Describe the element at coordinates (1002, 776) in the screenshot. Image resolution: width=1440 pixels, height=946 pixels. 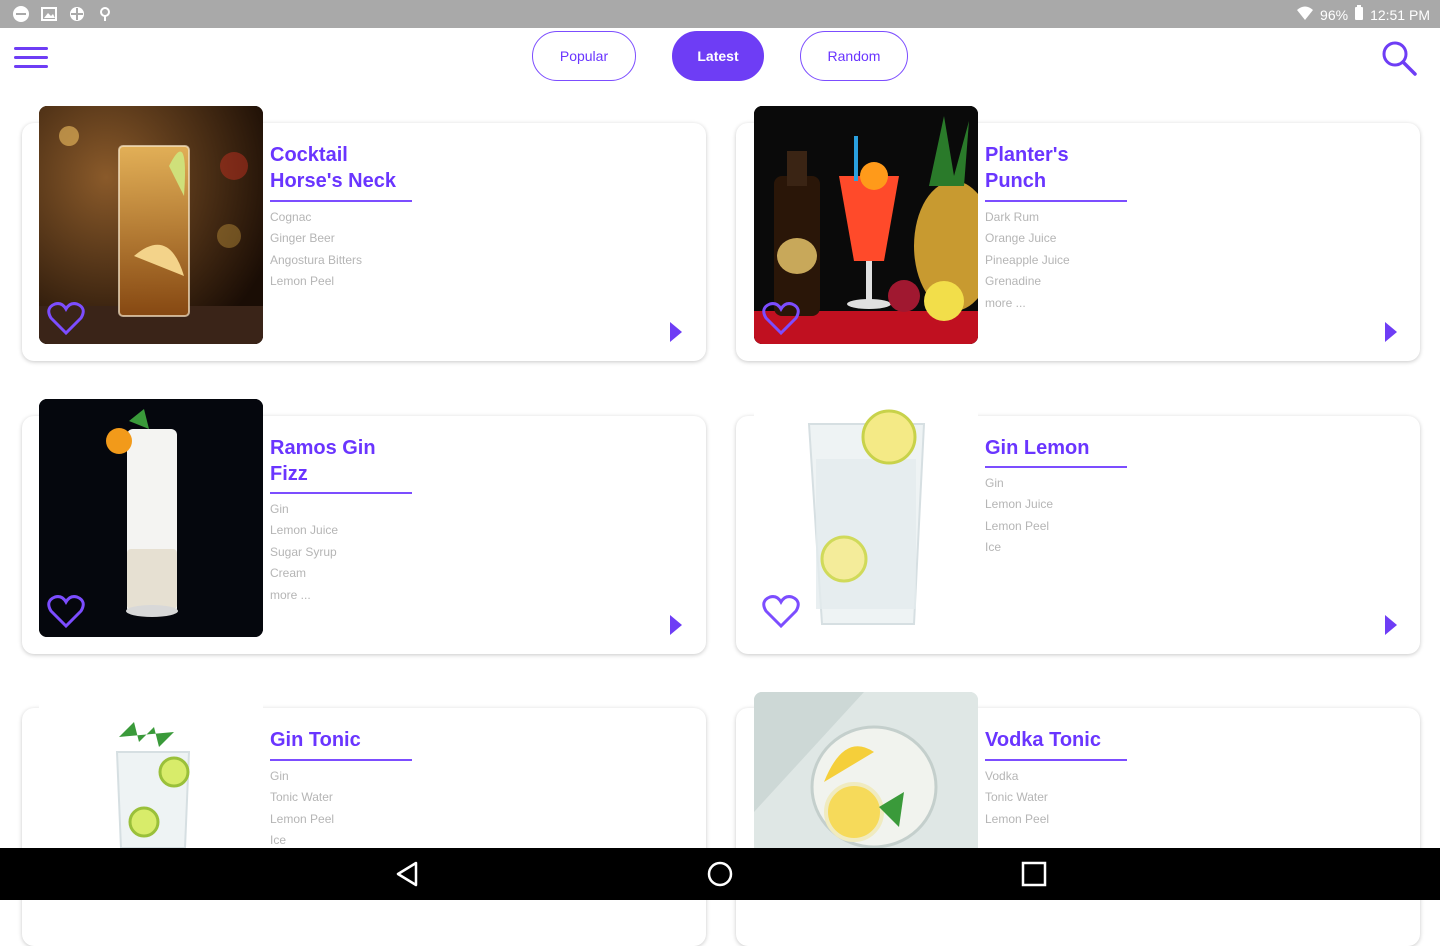
I see `ingredient: Vodka` at that location.